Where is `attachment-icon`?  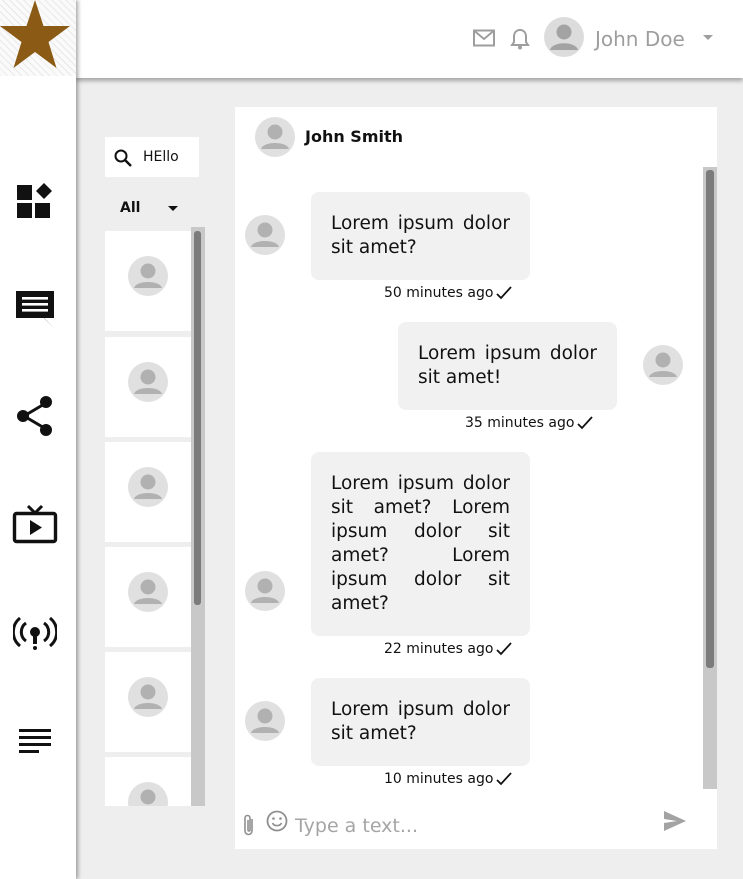
attachment-icon is located at coordinates (249, 825).